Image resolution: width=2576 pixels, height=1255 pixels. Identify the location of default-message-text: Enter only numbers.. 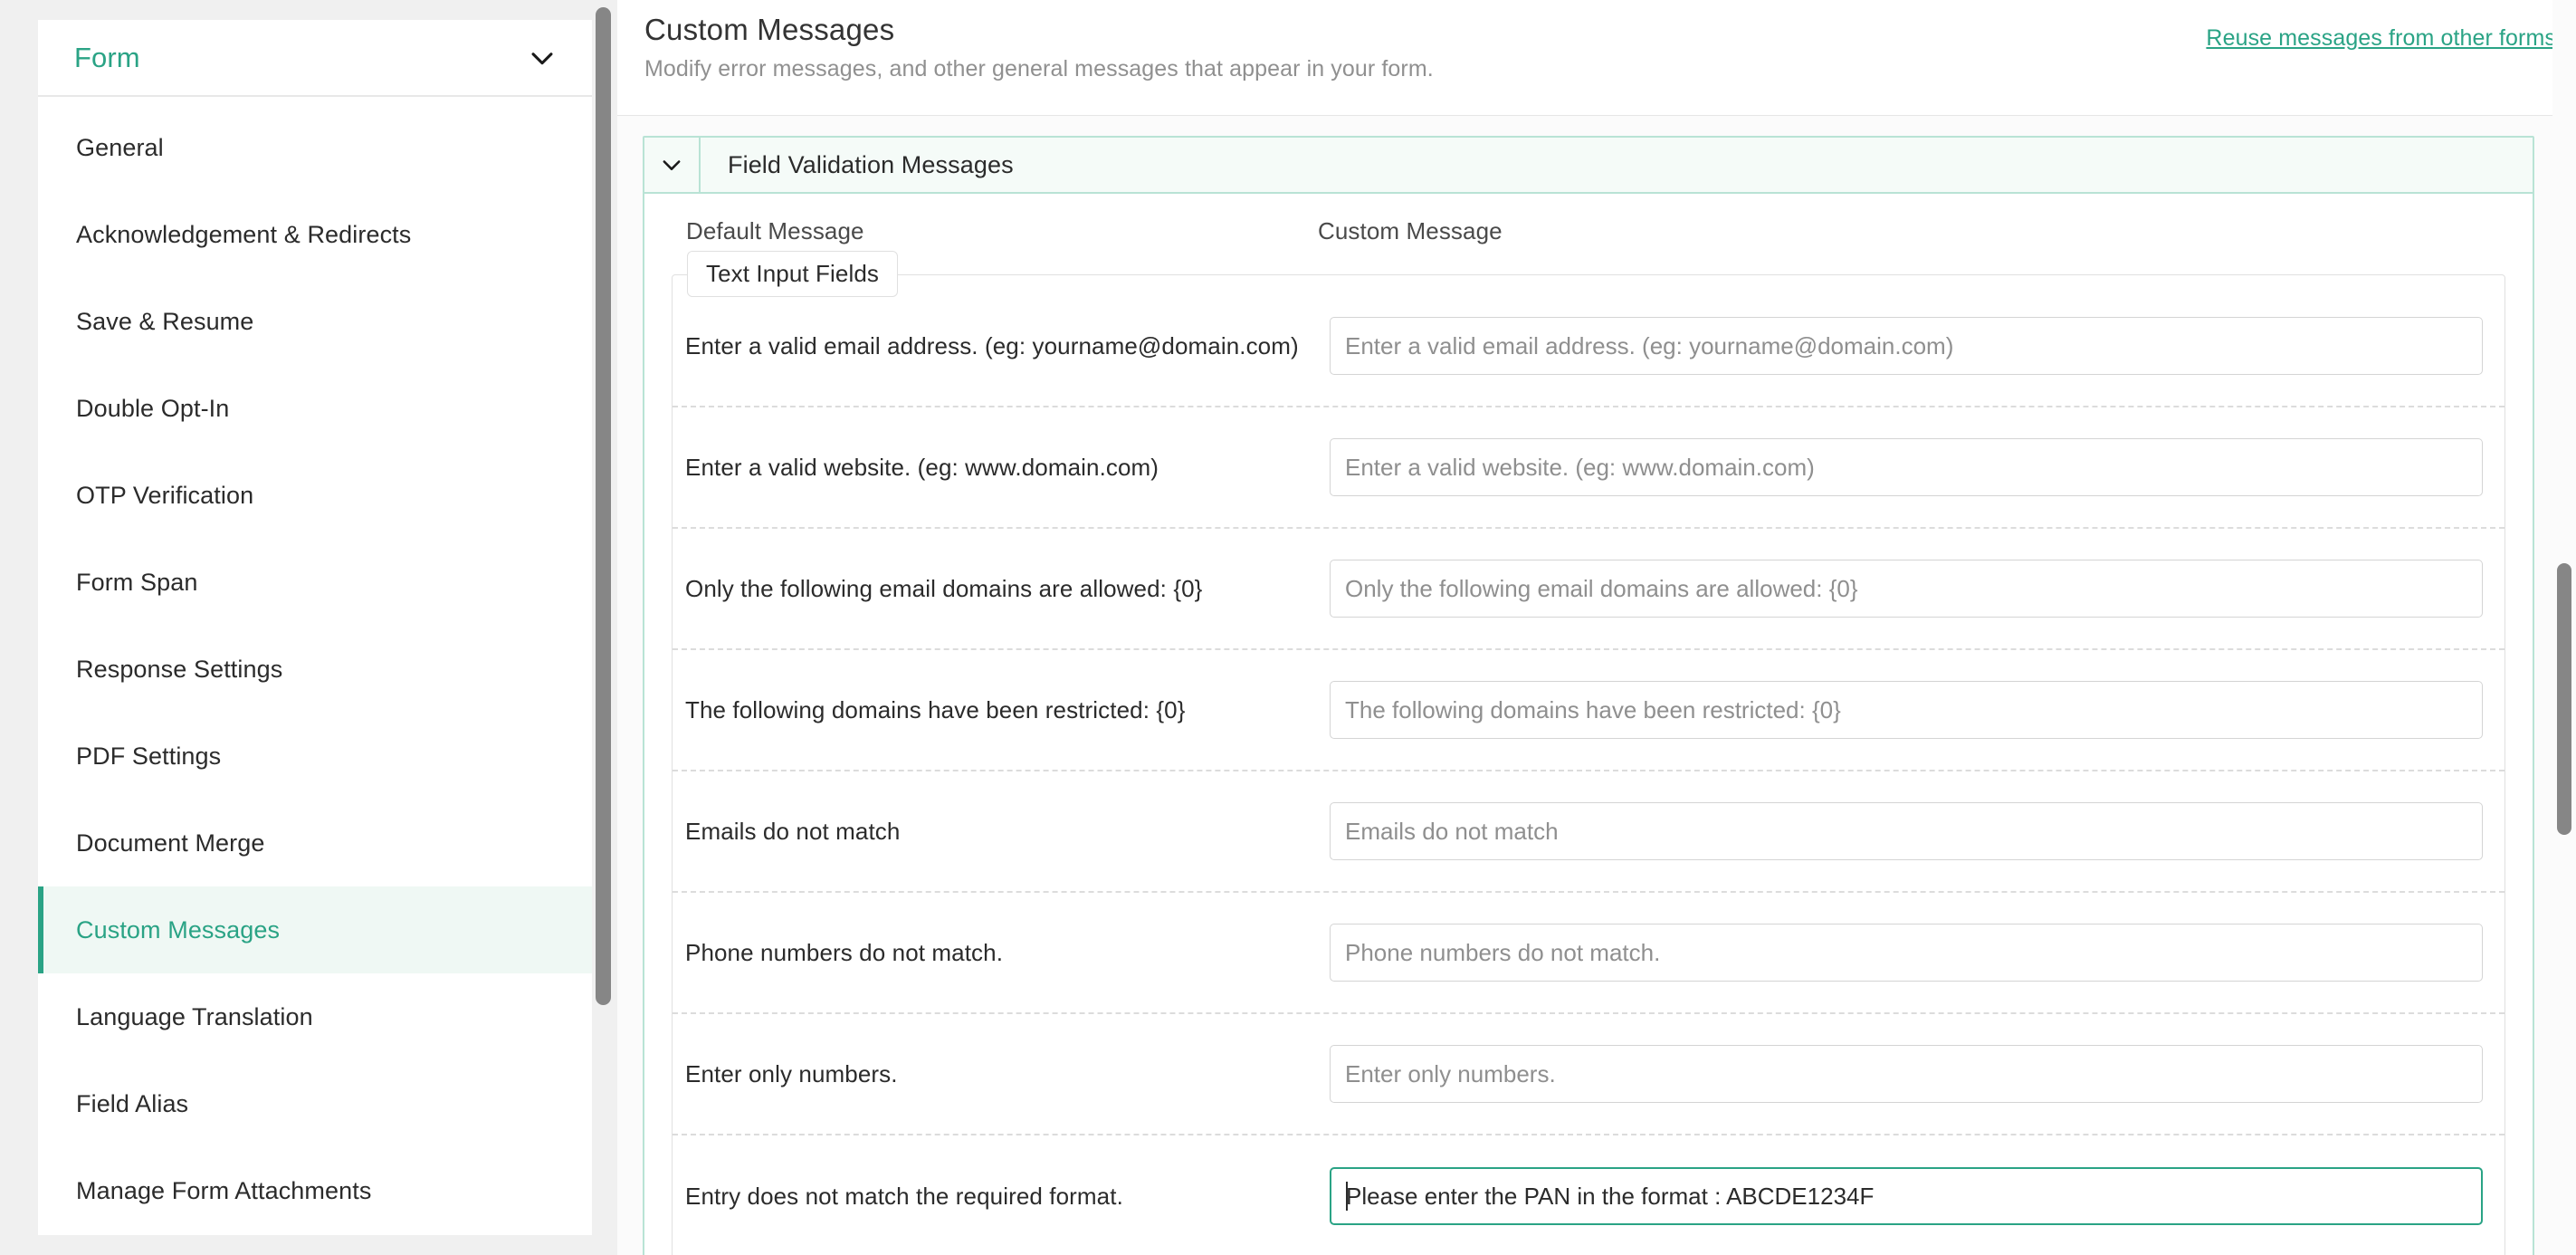
(792, 1073).